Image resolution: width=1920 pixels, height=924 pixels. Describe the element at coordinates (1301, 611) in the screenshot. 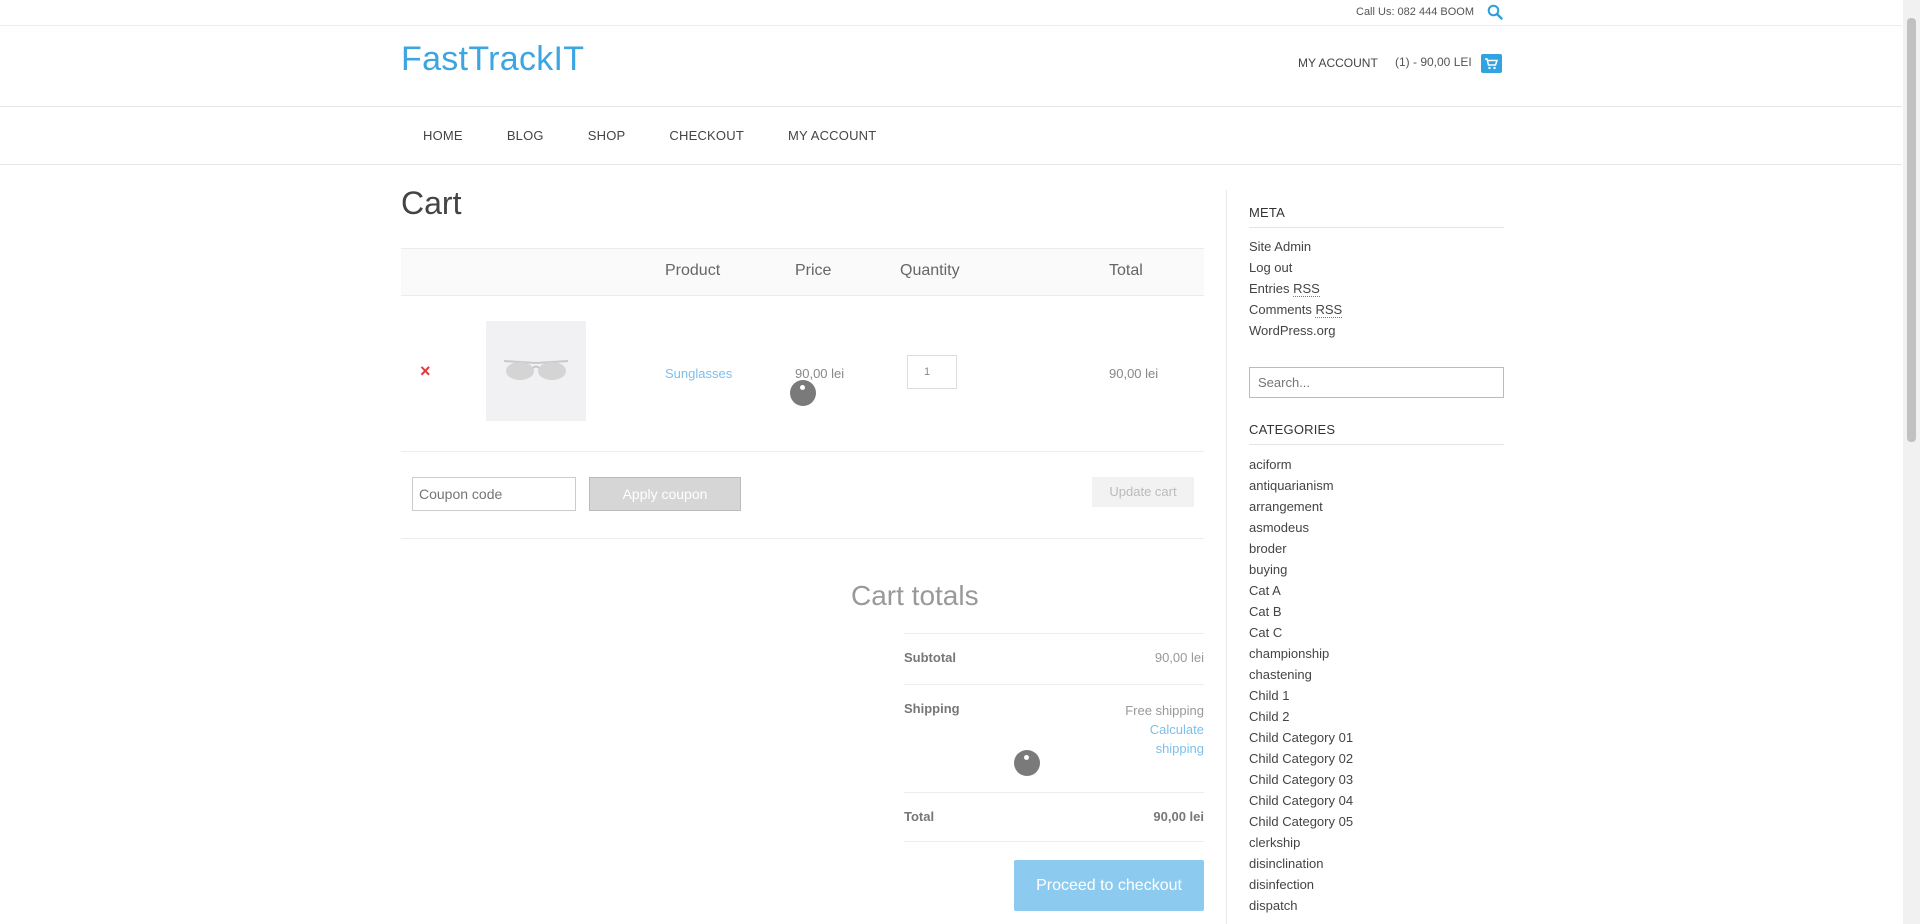

I see `category-item: Cat B` at that location.